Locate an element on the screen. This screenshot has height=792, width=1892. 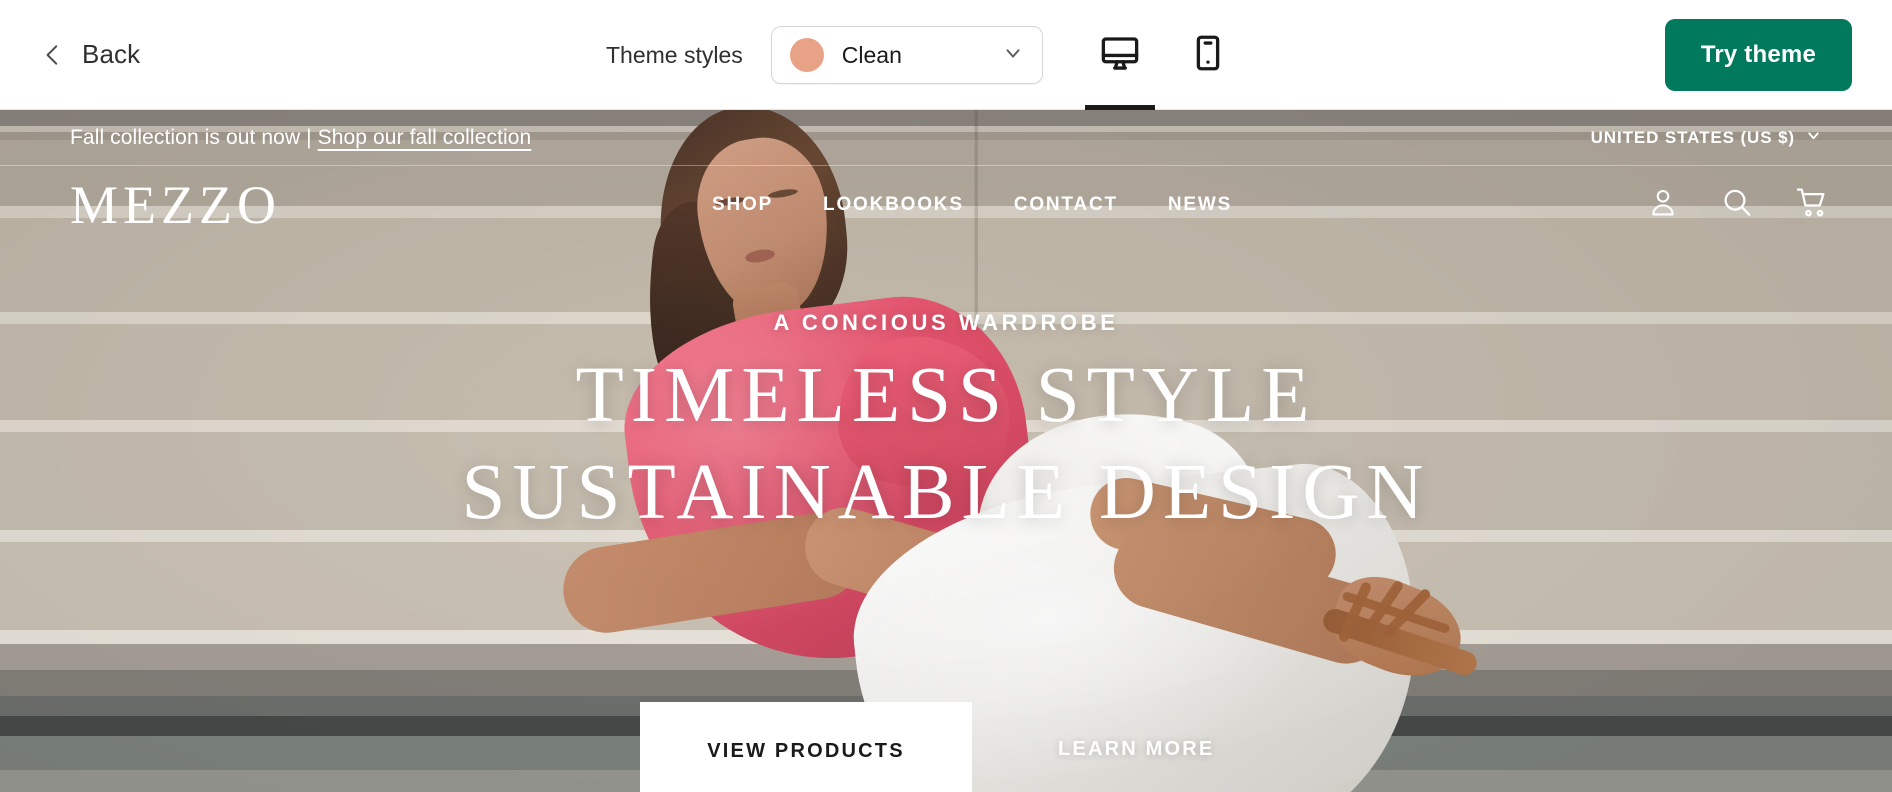
nav-item-lookbooks: LOOKBOOKS is located at coordinates (893, 205).